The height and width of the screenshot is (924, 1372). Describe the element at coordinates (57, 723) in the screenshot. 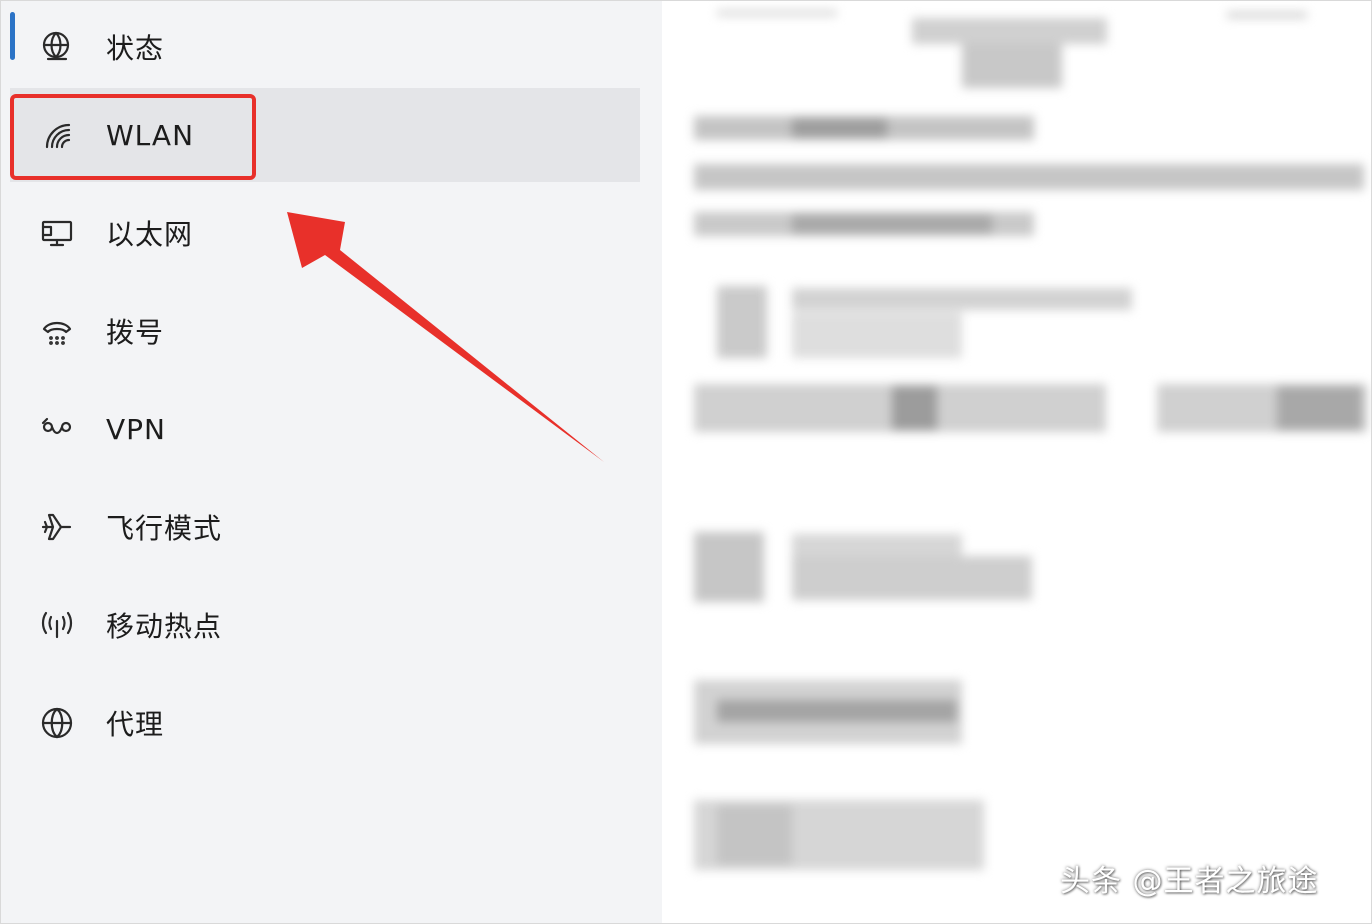

I see `globe-icon` at that location.